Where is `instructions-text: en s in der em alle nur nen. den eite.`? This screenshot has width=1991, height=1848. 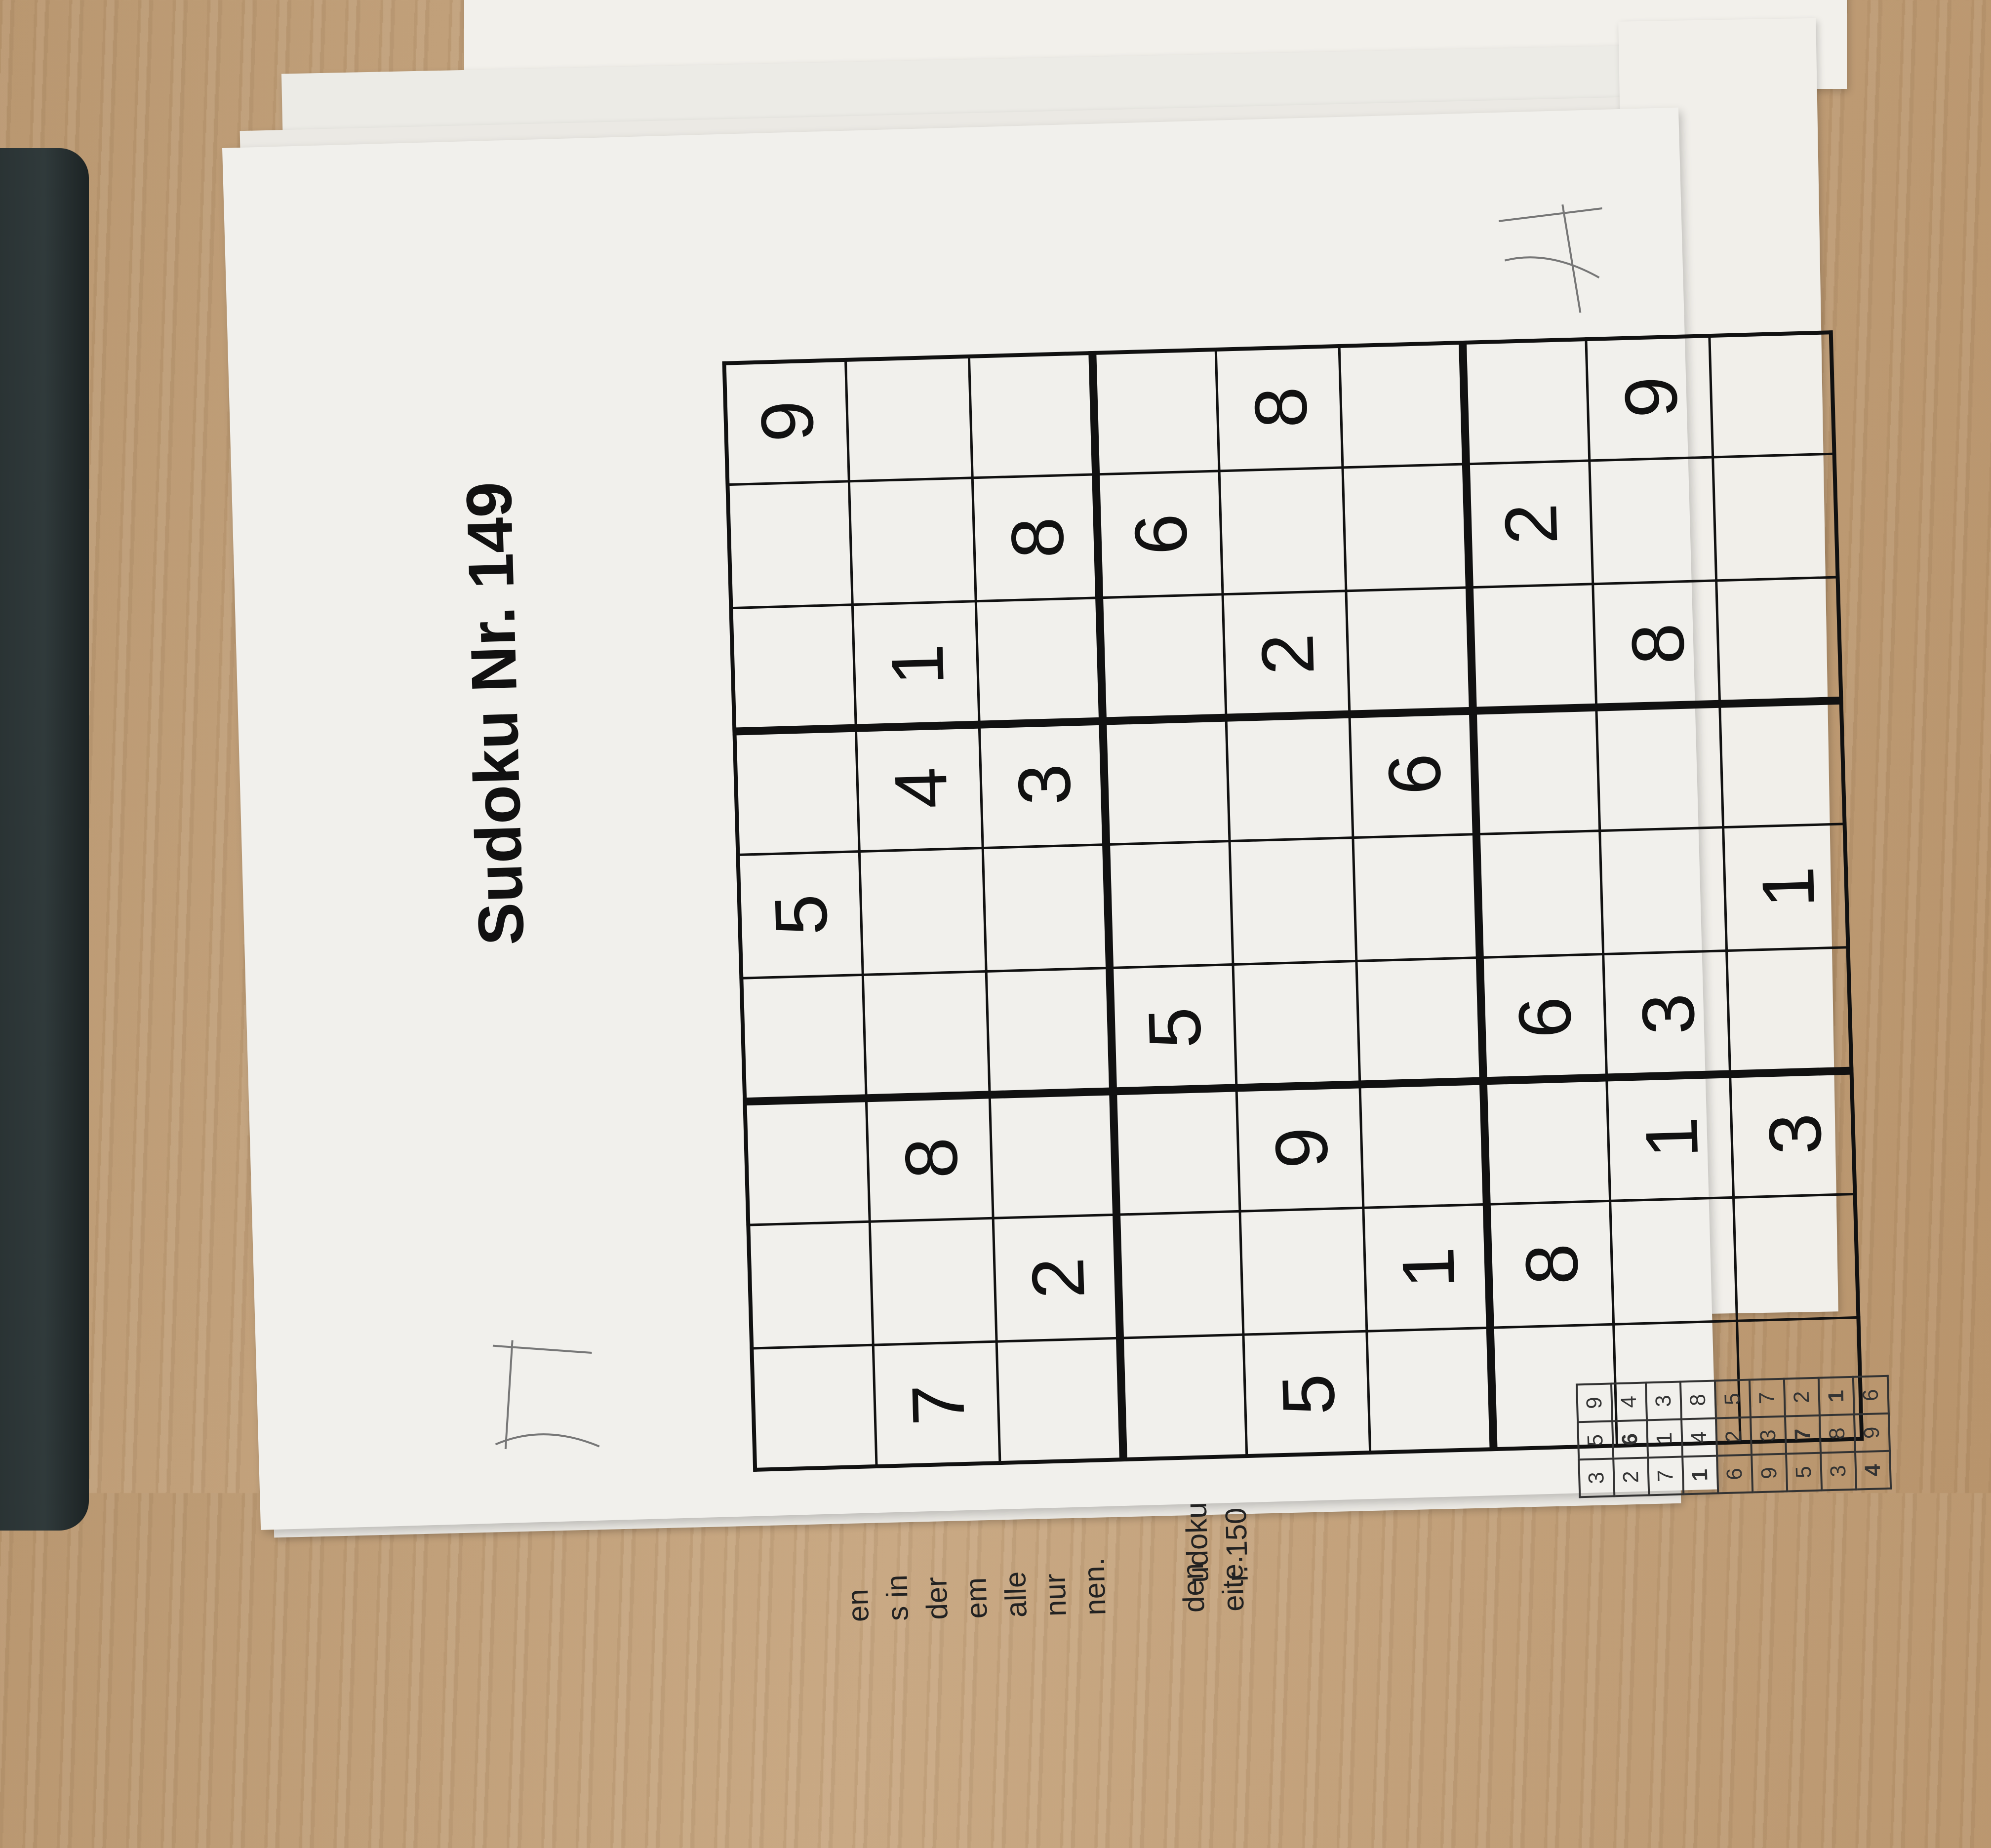
instructions-text: en s in der em alle nur nen. den eite. is located at coordinates (1045, 1589).